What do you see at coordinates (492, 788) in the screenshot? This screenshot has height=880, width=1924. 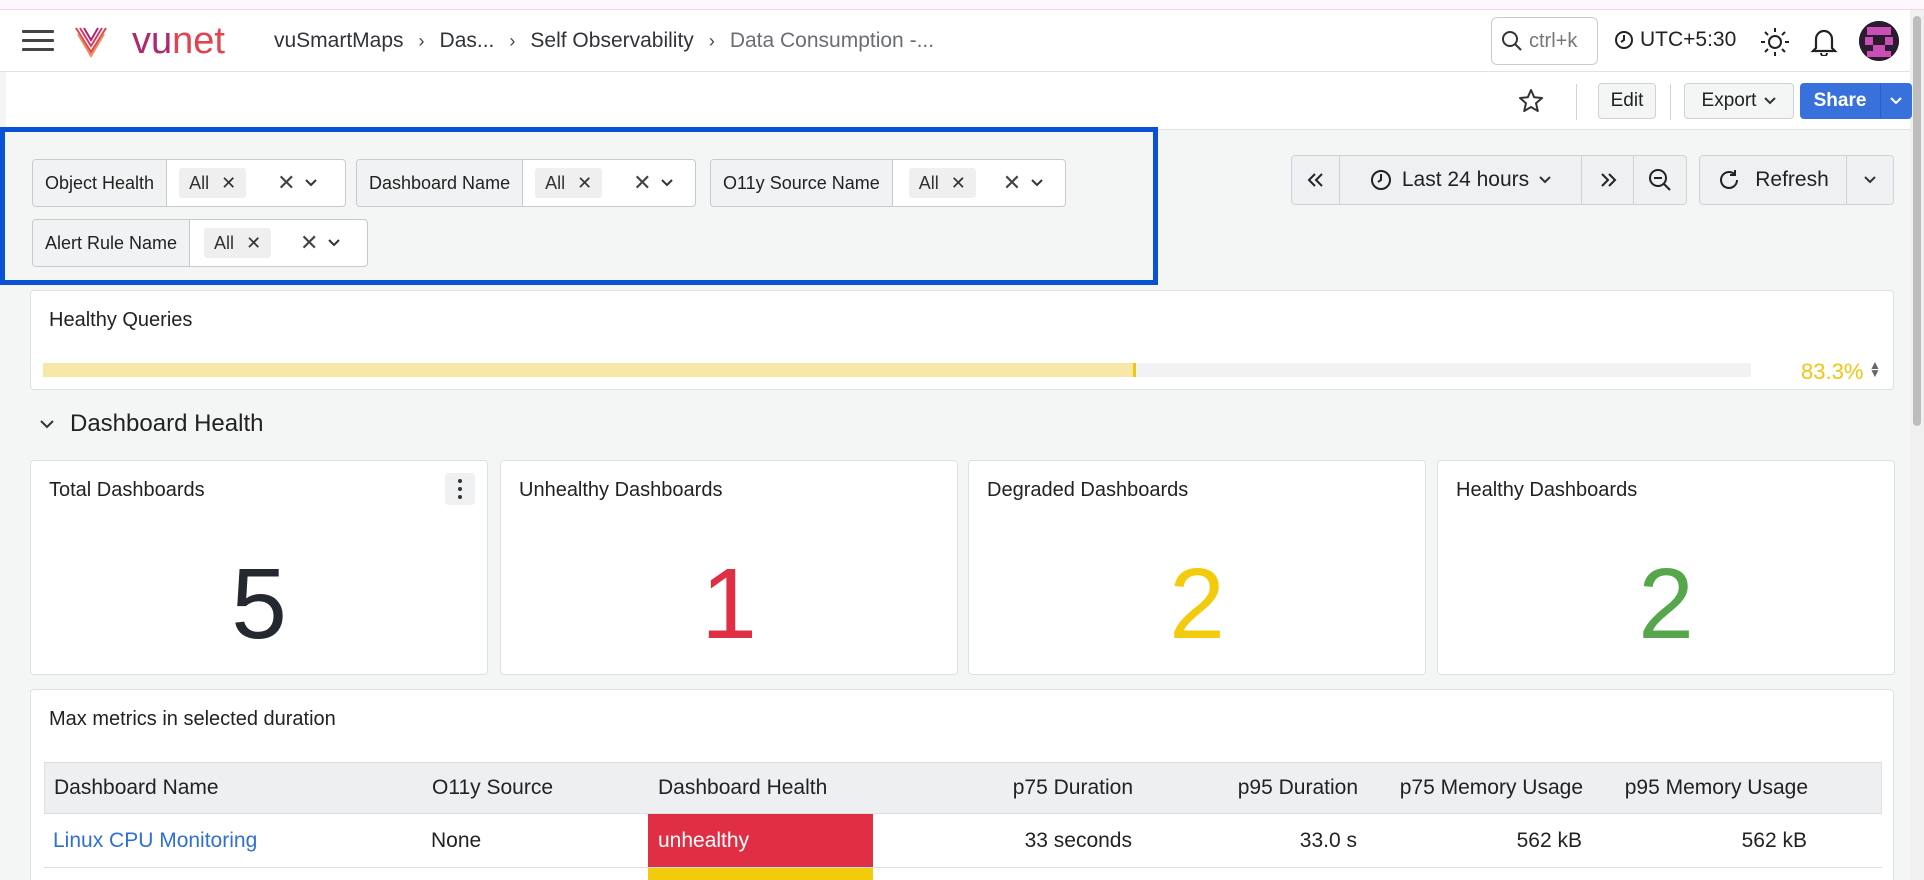 I see `column-header: O11y Source` at bounding box center [492, 788].